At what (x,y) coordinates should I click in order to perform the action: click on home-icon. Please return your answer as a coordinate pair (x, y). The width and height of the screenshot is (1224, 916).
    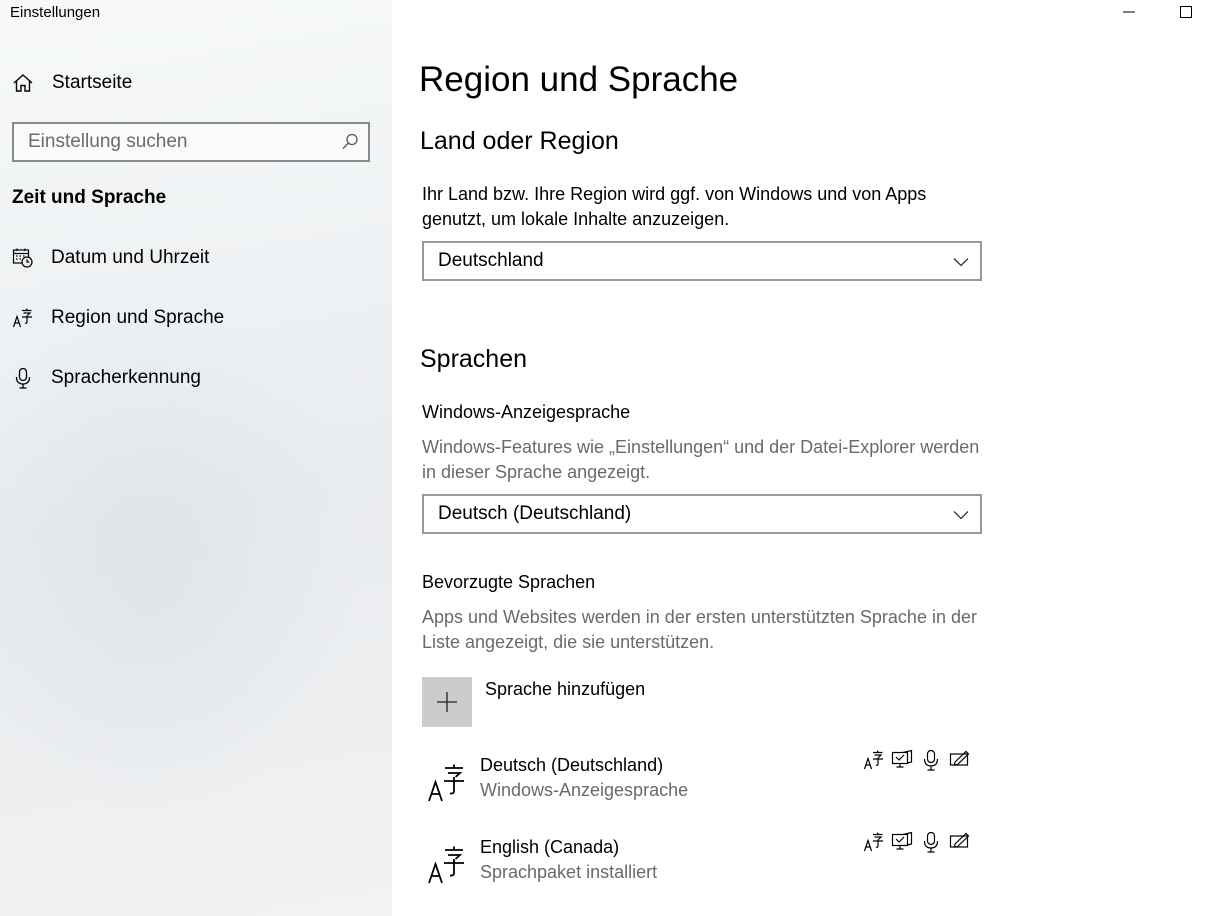
    Looking at the image, I should click on (23, 83).